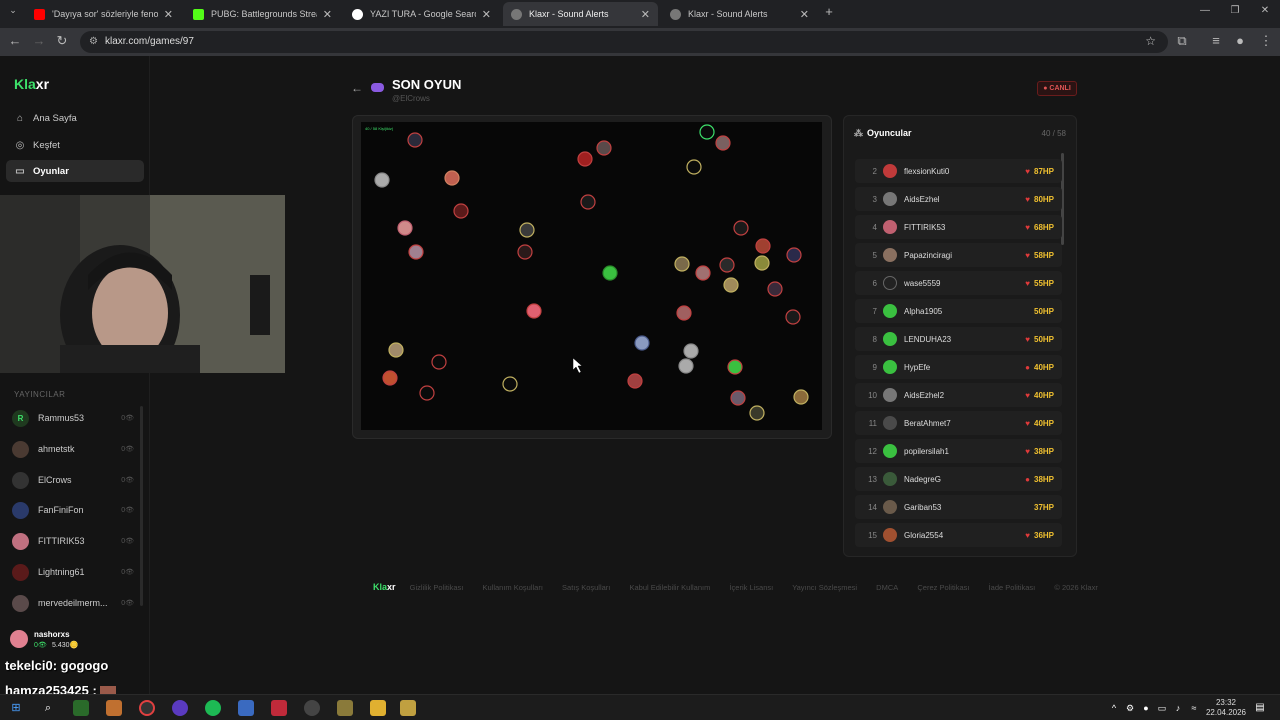  Describe the element at coordinates (1130, 708) in the screenshot. I see `tray-icon: ⚙` at that location.